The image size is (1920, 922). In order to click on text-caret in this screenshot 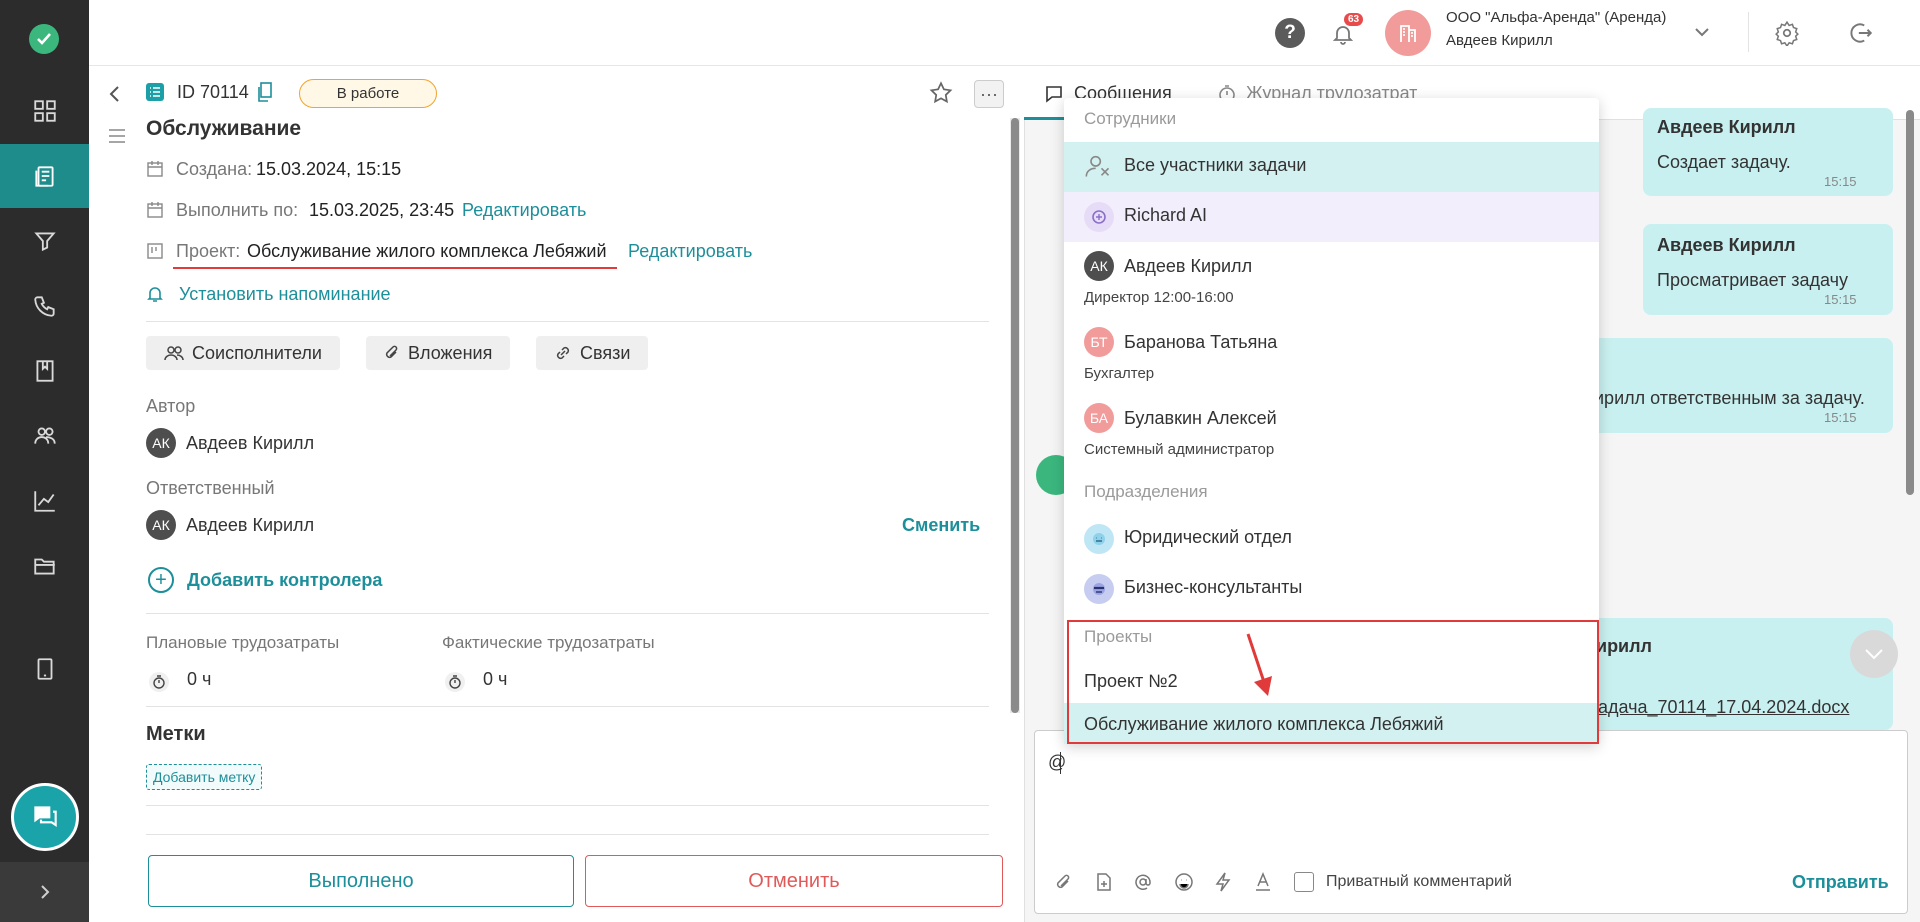, I will do `click(1060, 763)`.